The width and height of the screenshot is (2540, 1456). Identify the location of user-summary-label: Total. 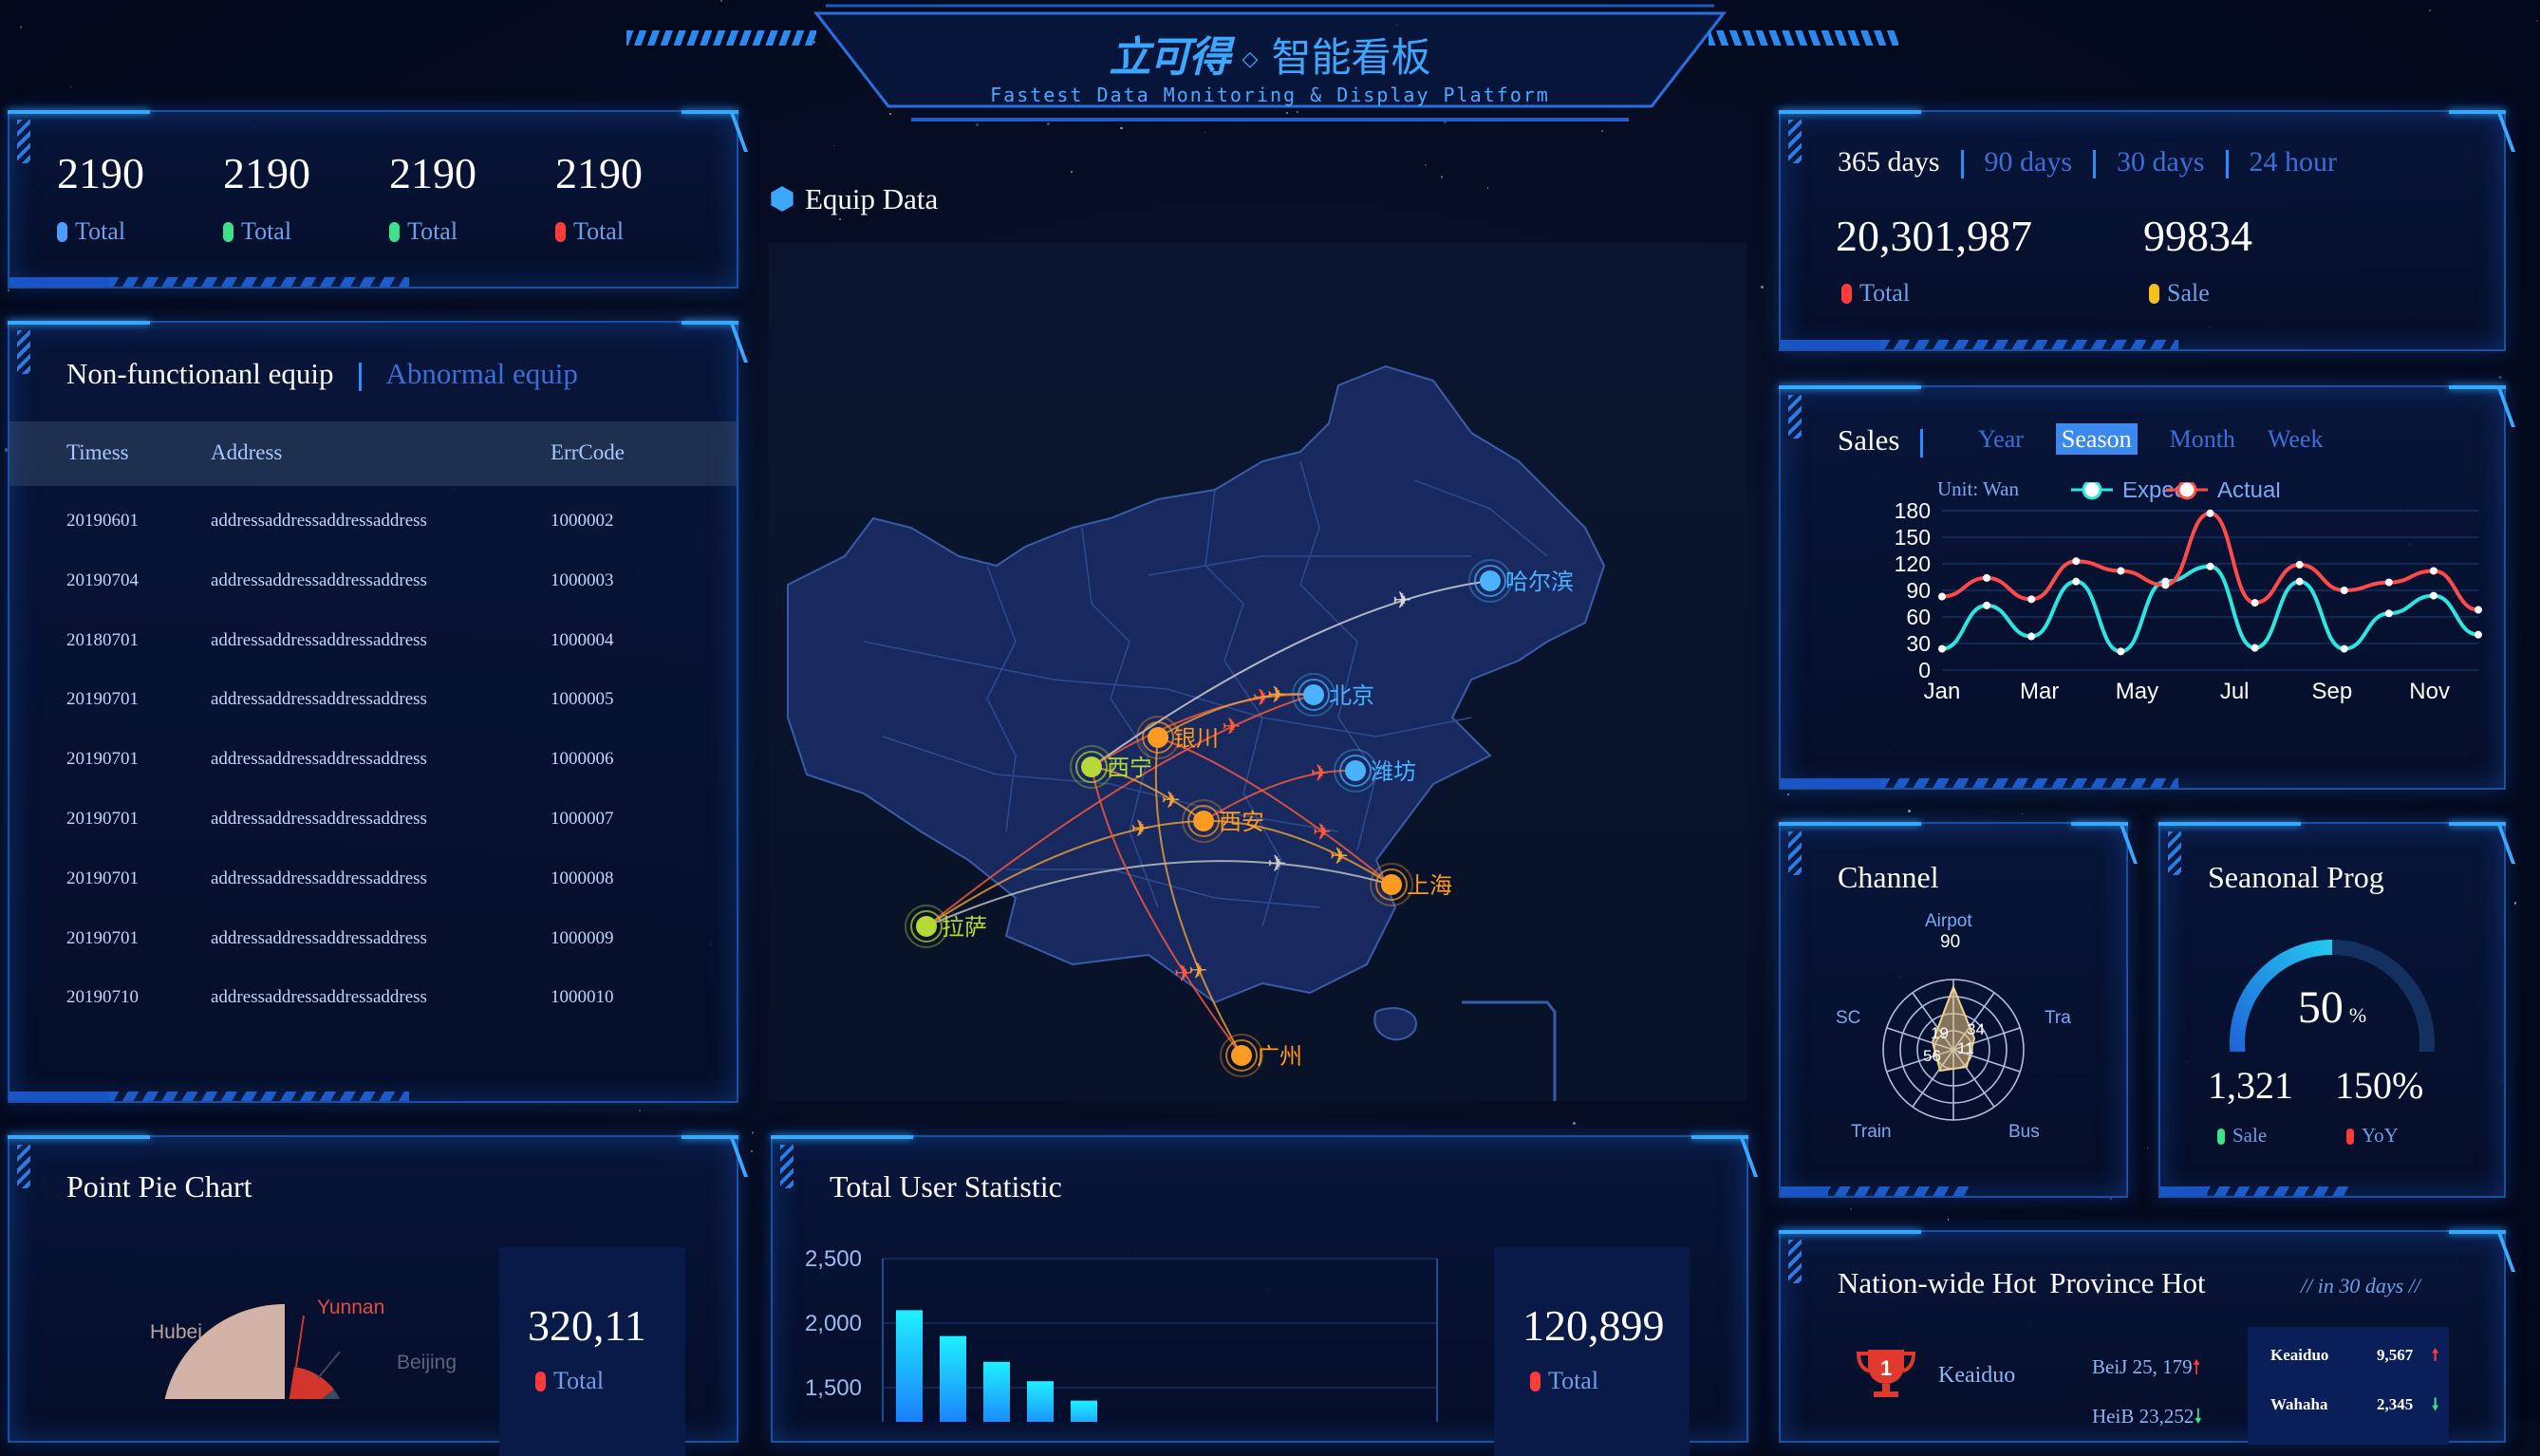
(1574, 1380).